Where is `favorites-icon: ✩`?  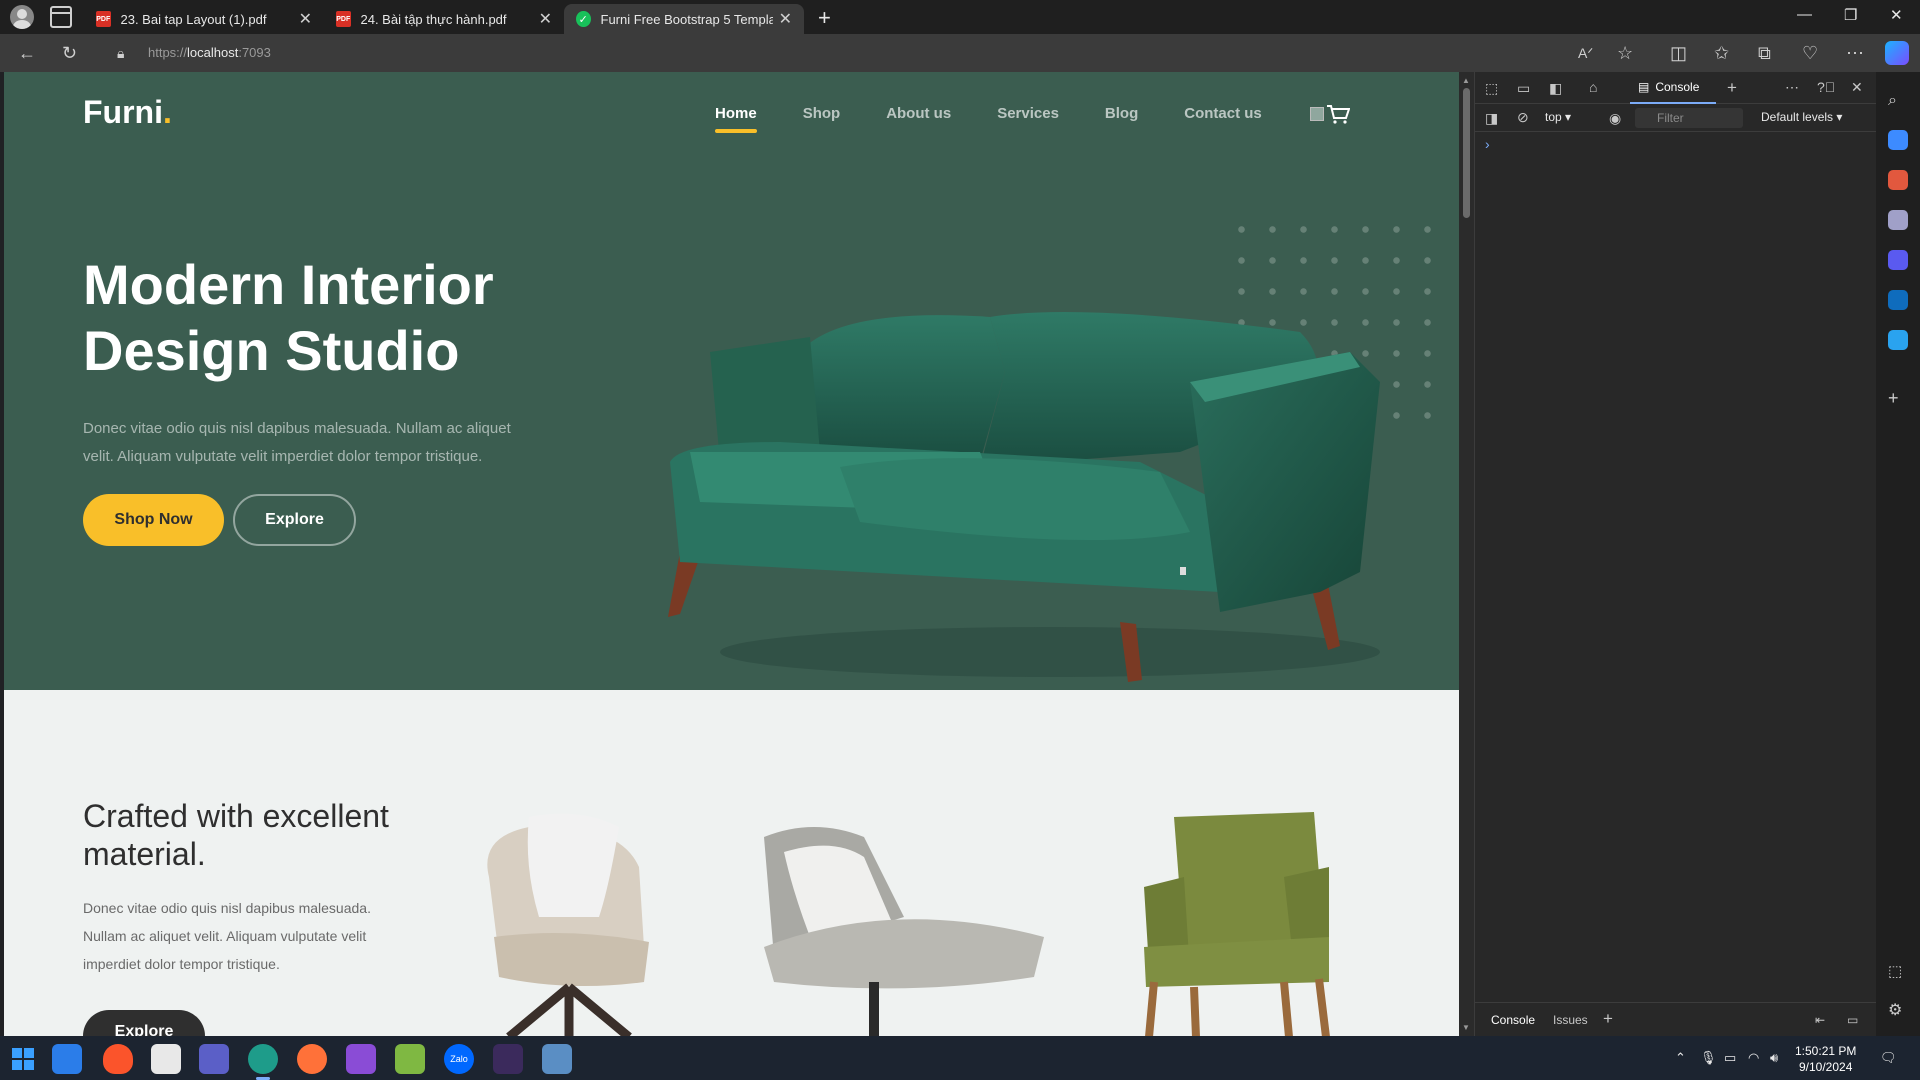
favorites-icon: ✩ is located at coordinates (1721, 53).